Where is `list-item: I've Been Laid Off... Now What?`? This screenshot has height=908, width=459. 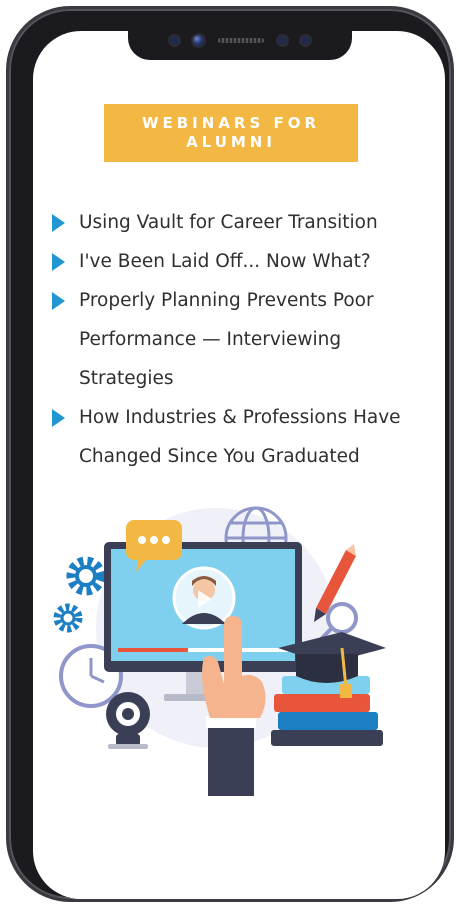
list-item: I've Been Laid Off... Now What? is located at coordinates (247, 261).